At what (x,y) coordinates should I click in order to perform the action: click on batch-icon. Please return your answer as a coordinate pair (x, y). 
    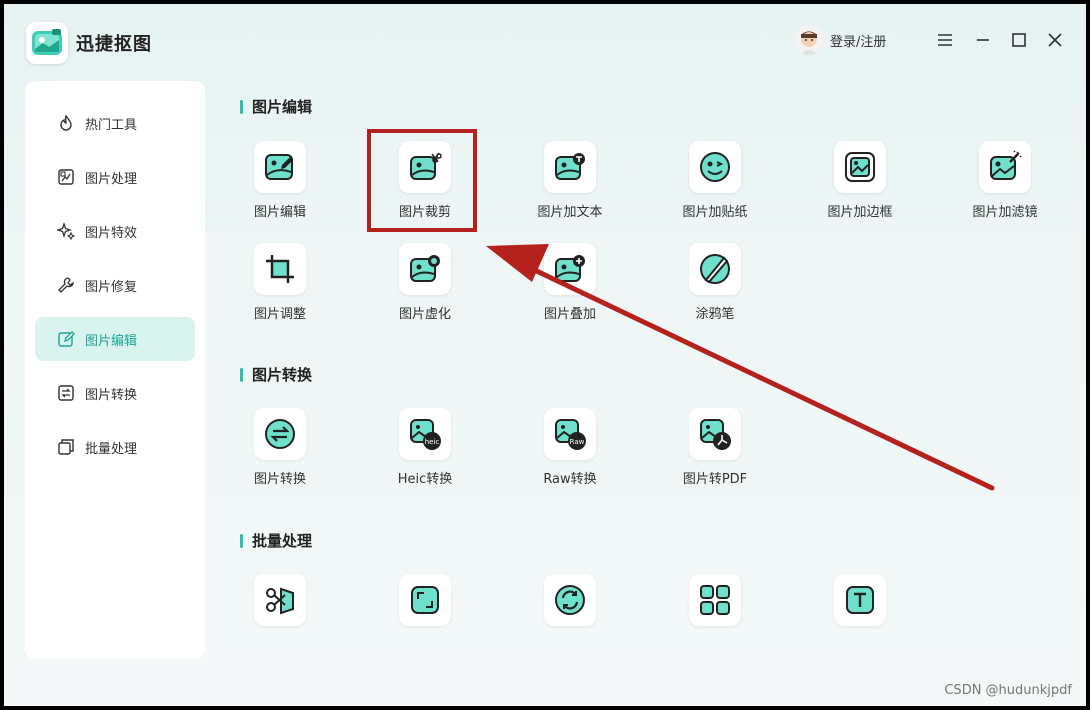
    Looking at the image, I should click on (66, 447).